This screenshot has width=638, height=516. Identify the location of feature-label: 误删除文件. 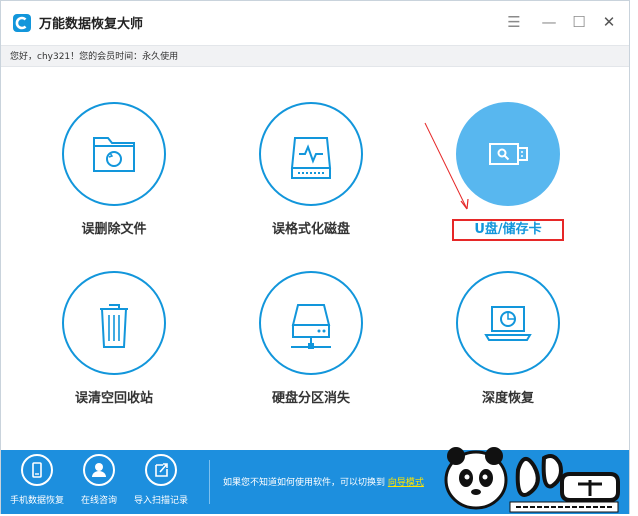
(114, 229).